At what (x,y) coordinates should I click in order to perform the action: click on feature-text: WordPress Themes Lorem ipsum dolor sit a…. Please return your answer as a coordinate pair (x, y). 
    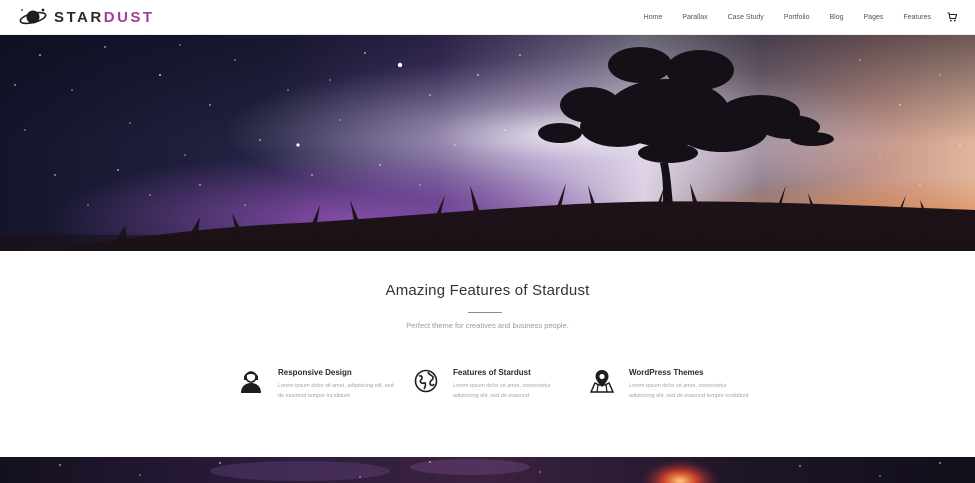
    Looking at the image, I should click on (689, 384).